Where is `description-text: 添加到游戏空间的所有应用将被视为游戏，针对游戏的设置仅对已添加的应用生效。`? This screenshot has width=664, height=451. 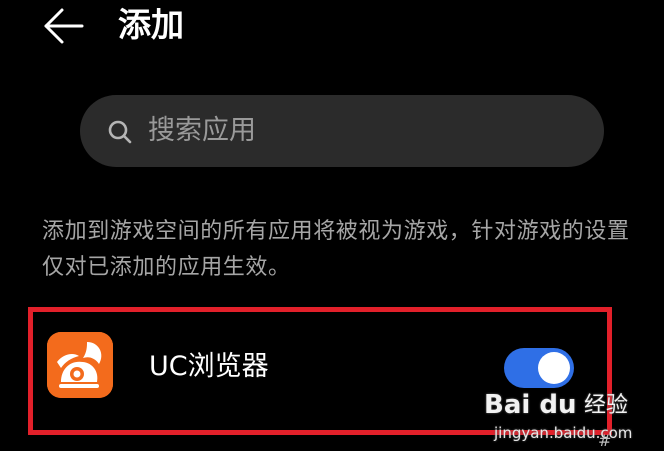
description-text: 添加到游戏空间的所有应用将被视为游戏，针对游戏的设置仅对已添加的应用生效。 is located at coordinates (336, 249).